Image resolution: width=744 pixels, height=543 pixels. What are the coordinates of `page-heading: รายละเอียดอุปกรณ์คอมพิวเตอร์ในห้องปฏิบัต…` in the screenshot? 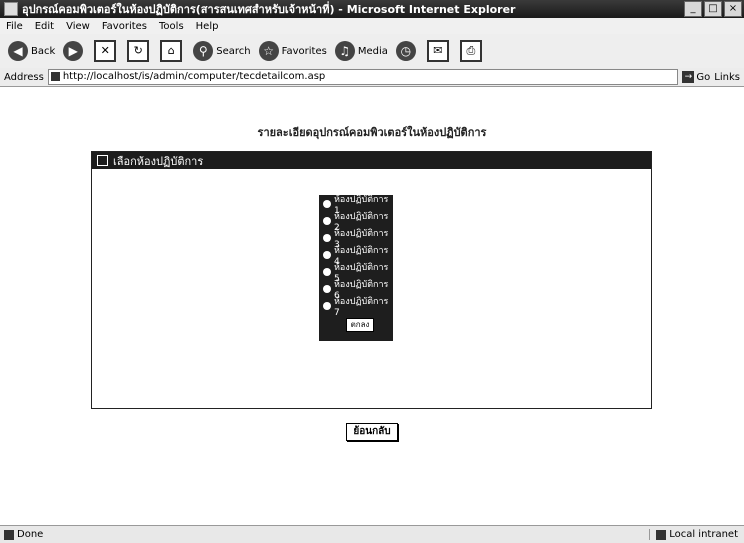 It's located at (372, 132).